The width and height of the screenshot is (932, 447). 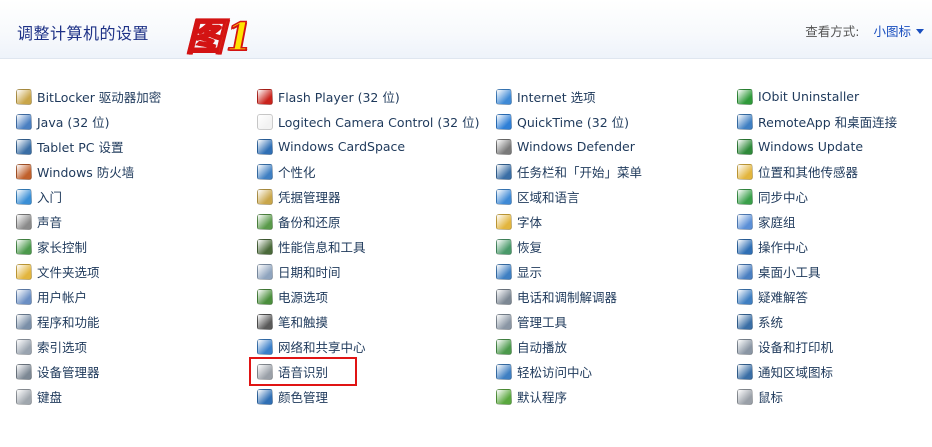 I want to click on control-panel-item: Windows CardSpace, so click(x=376, y=146).